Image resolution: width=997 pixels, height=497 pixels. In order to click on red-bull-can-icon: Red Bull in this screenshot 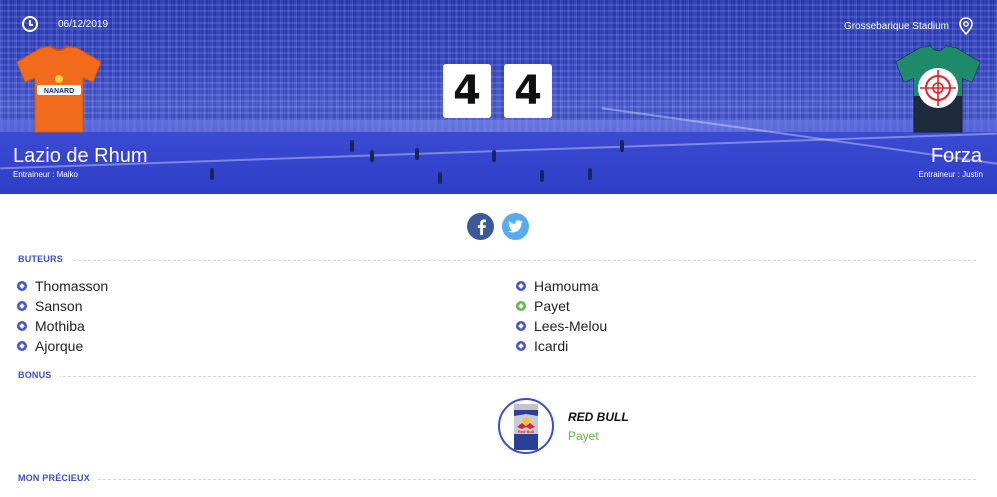, I will do `click(526, 427)`.